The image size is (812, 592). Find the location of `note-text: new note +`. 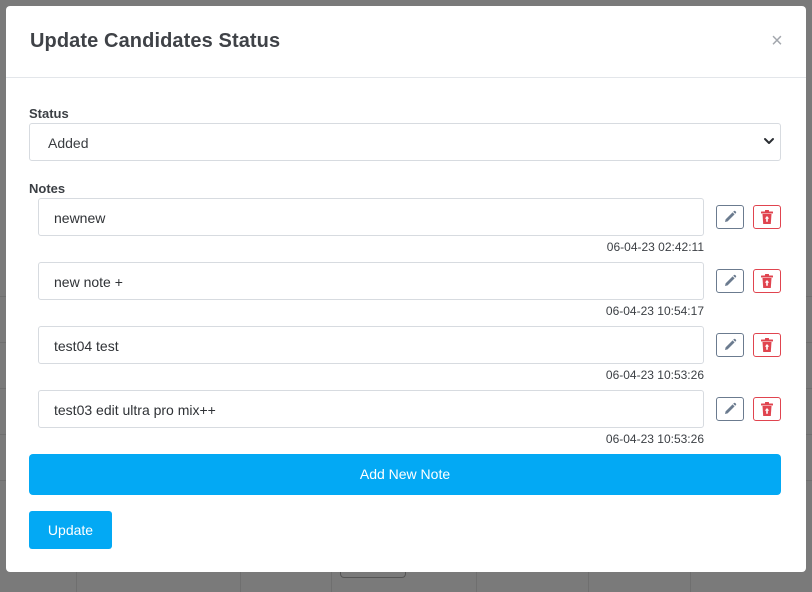

note-text: new note + is located at coordinates (88, 282).